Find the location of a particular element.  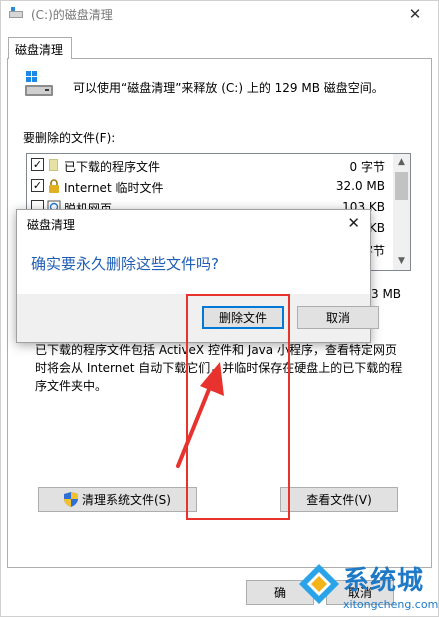

cleanup-system-files-button: 清理系统文件(S) is located at coordinates (117, 499).